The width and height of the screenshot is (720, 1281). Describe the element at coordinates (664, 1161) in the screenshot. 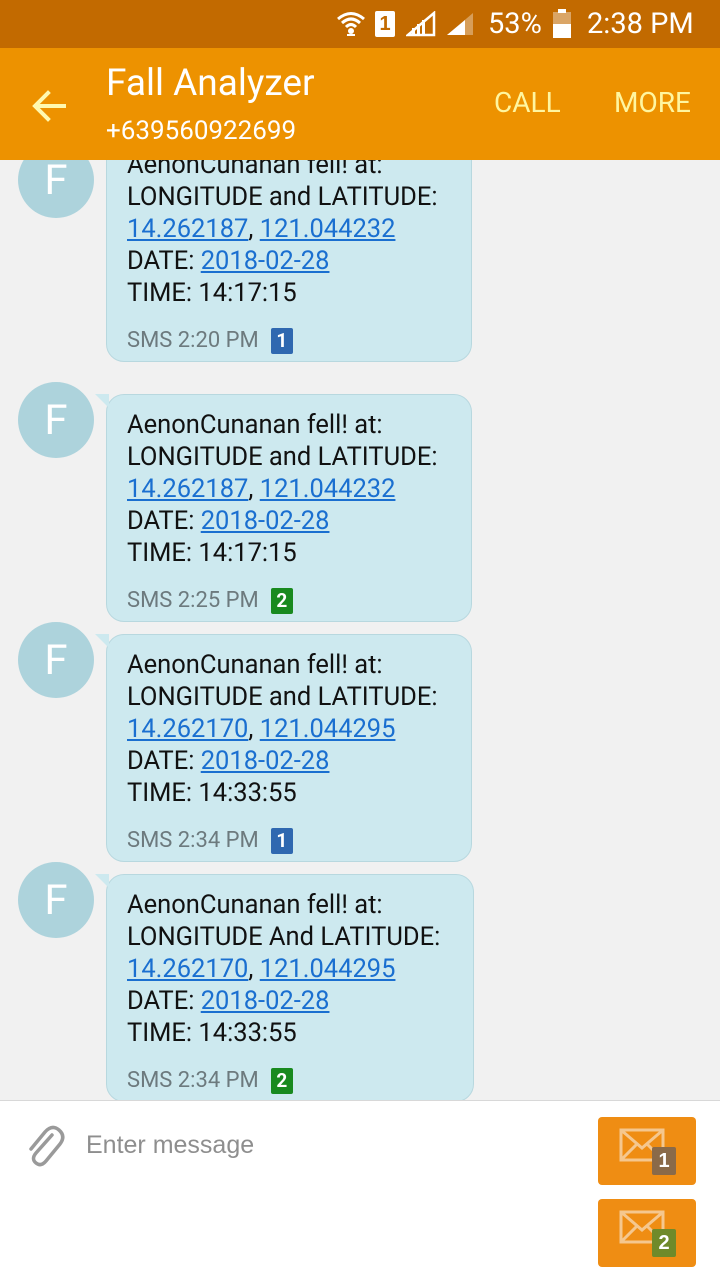

I see `sim-1-badge: 1` at that location.